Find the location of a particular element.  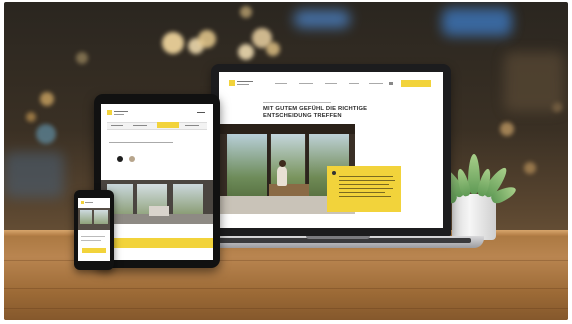

room-image is located at coordinates (157, 202).